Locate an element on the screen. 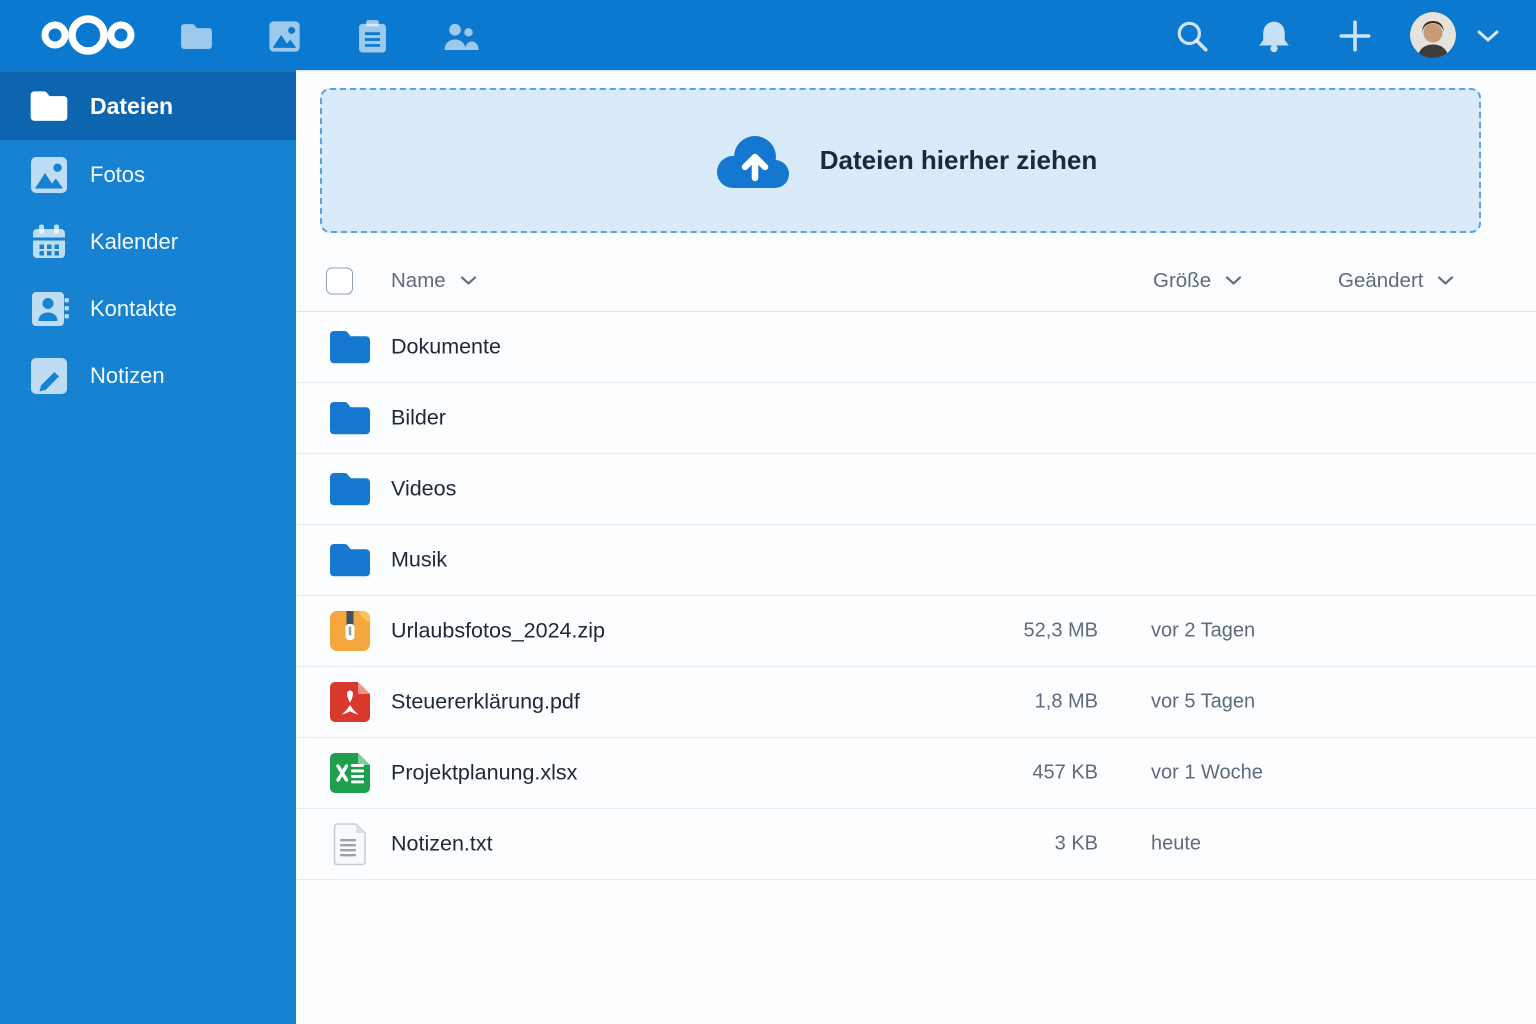 This screenshot has height=1024, width=1536. app-button-contacts is located at coordinates (460, 36).